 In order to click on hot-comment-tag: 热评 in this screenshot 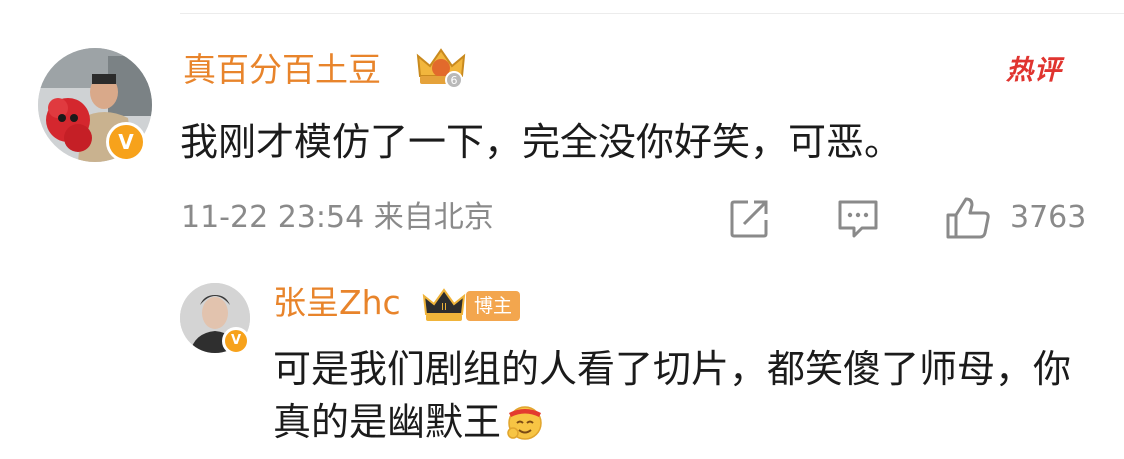, I will do `click(1034, 70)`.